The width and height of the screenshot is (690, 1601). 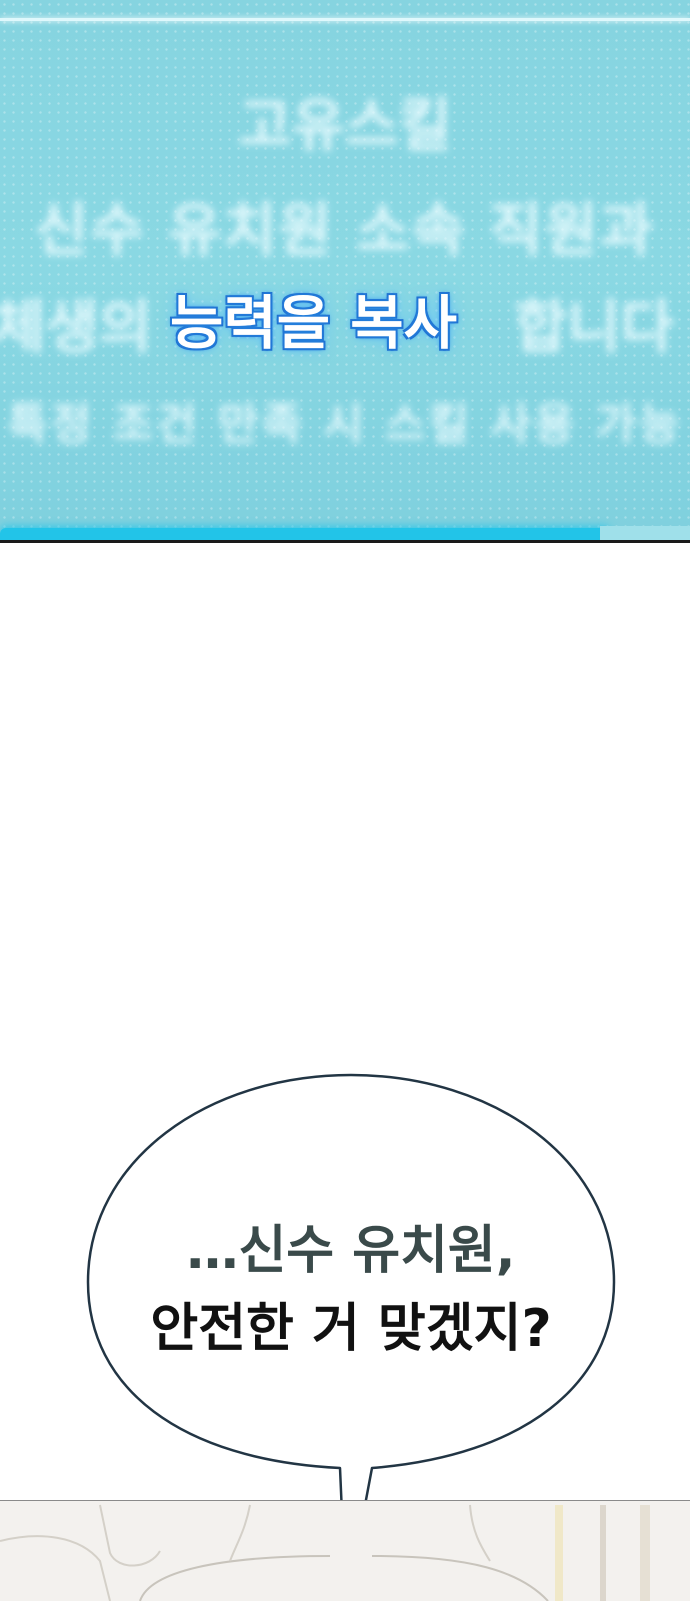 What do you see at coordinates (351, 1251) in the screenshot?
I see `speech-line-1: …신수 유치원,` at bounding box center [351, 1251].